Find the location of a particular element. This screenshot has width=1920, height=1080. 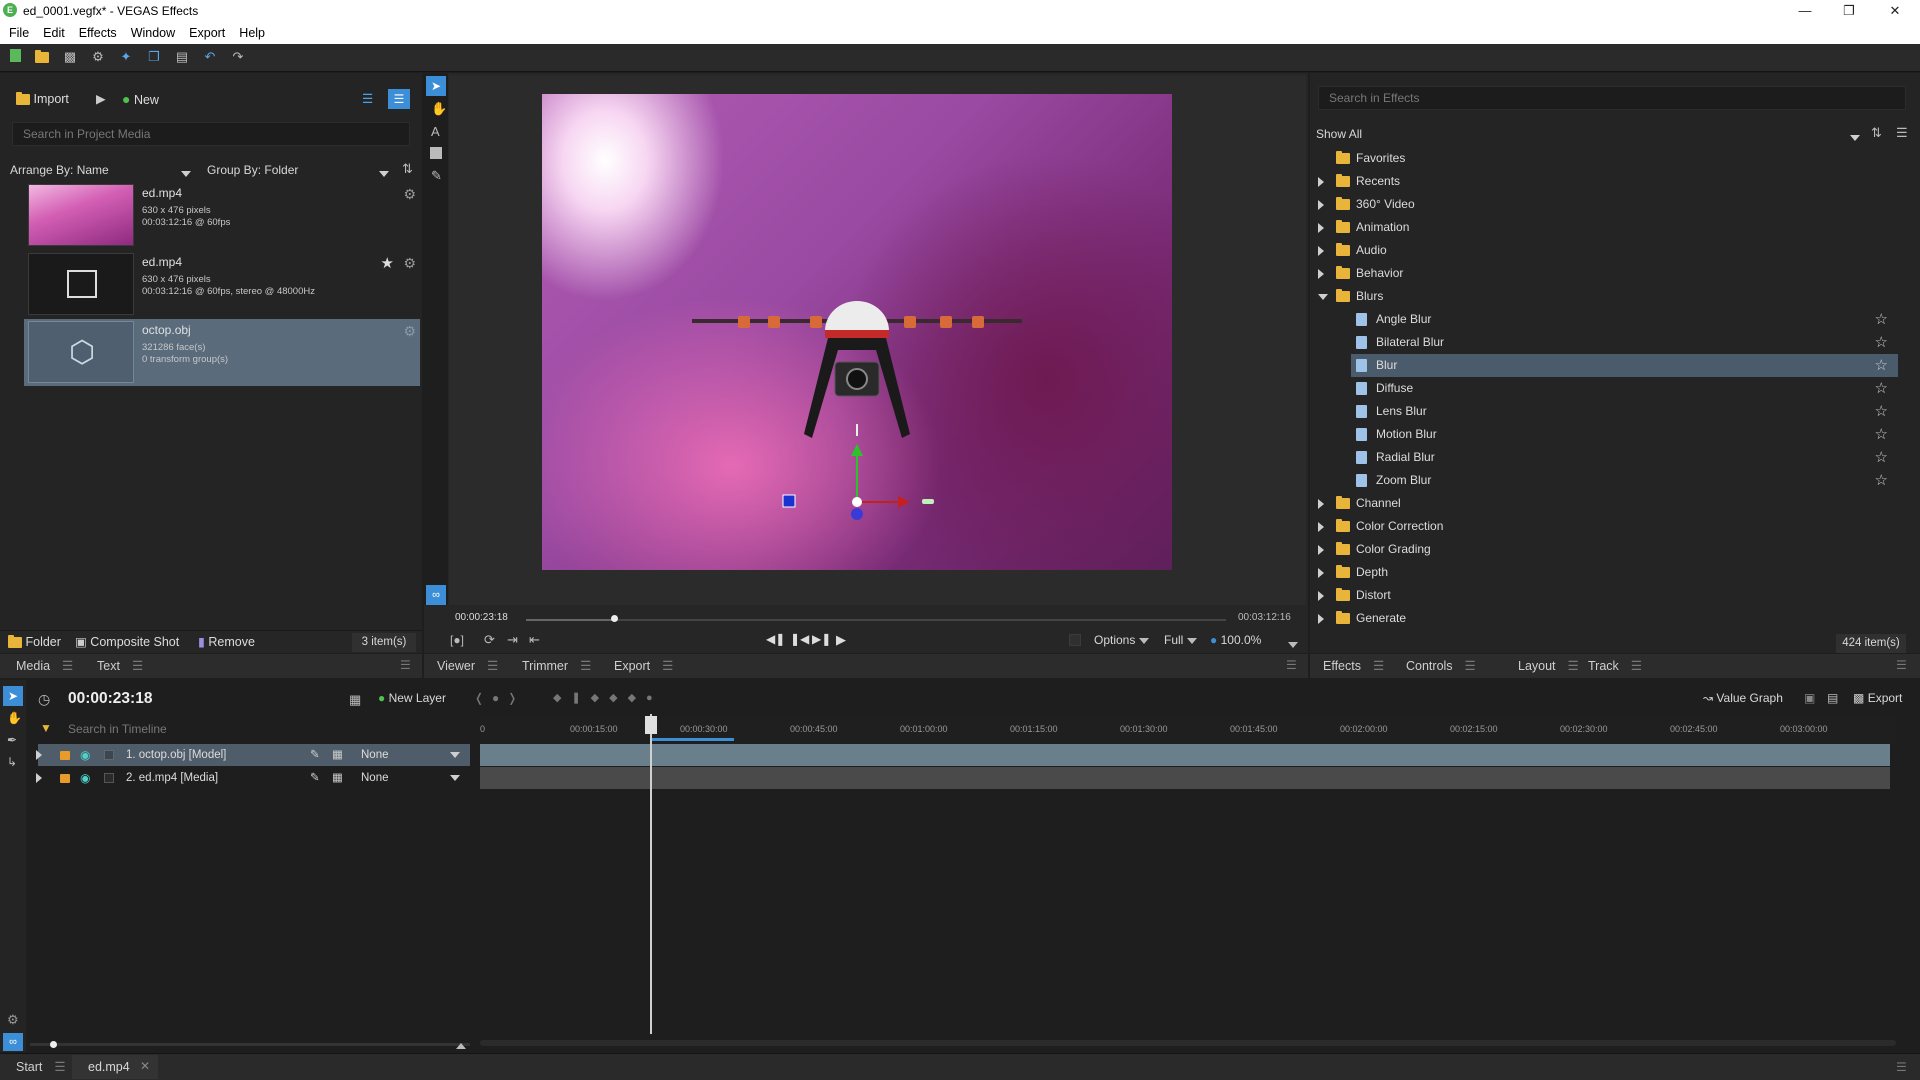

add-media-layer-icon: ▦ is located at coordinates (355, 700).